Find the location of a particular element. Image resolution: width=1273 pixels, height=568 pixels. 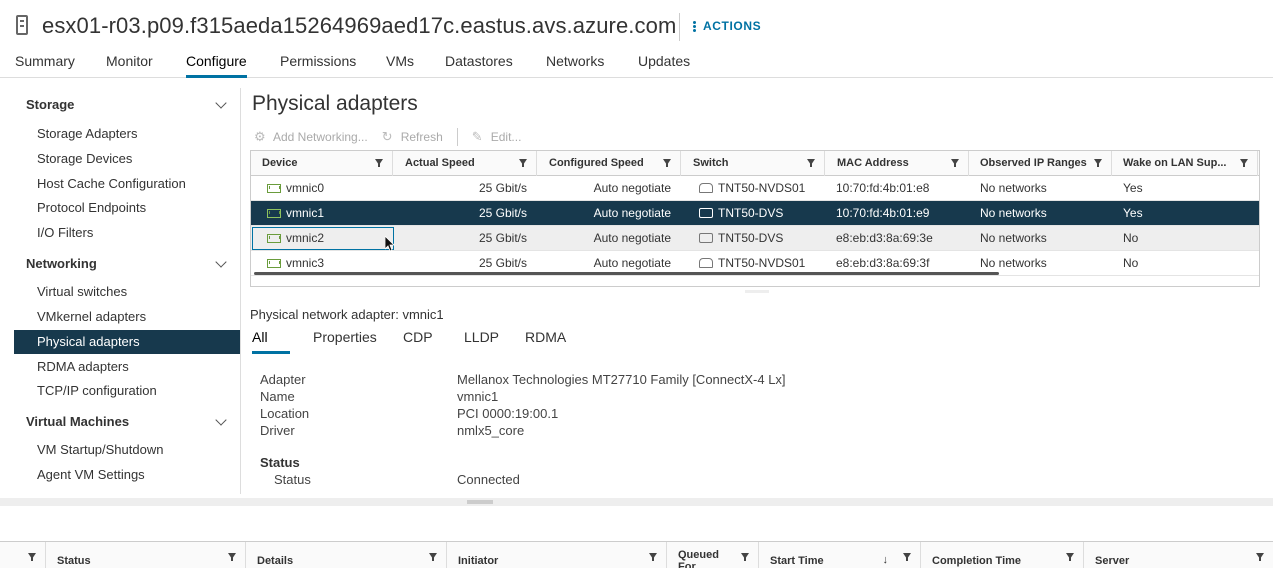

column-header-mac-address: MAC Address is located at coordinates (897, 163).